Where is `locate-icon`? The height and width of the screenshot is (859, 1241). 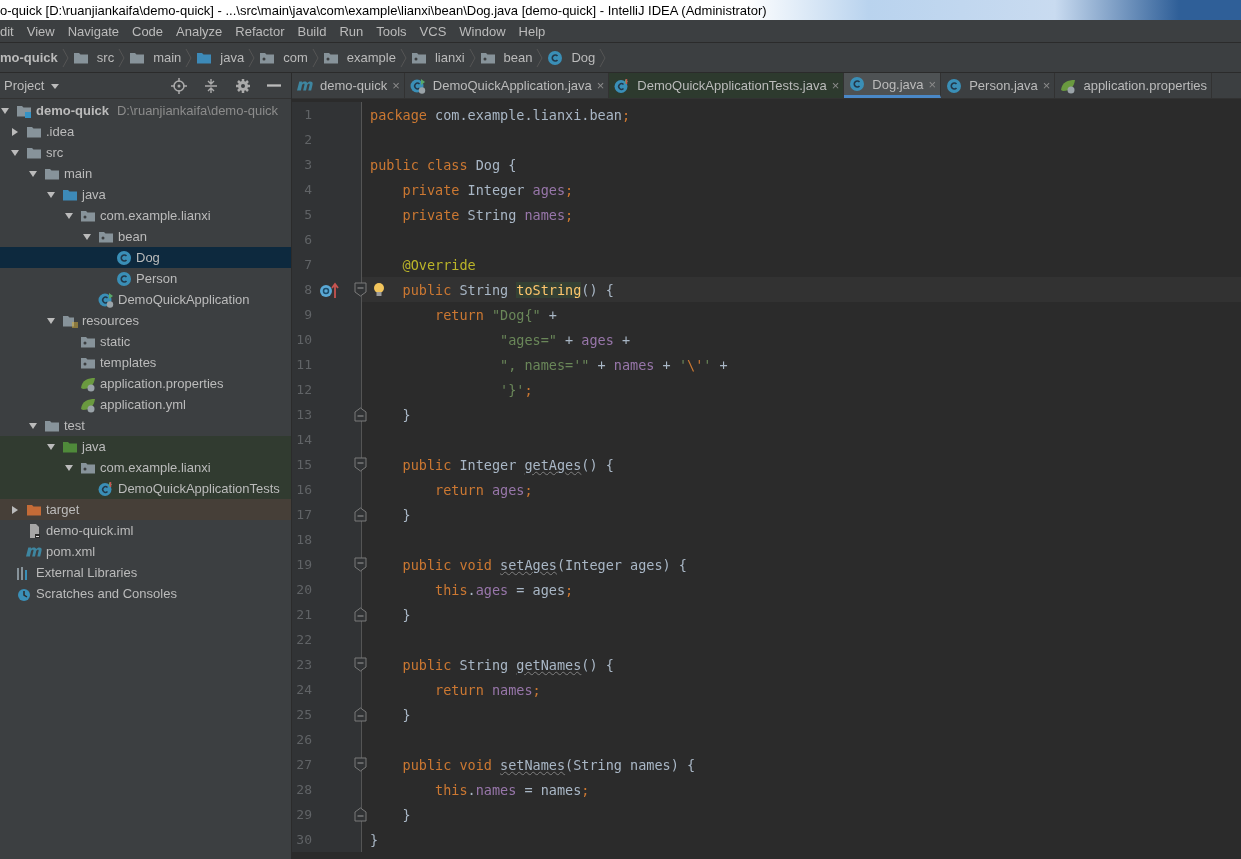 locate-icon is located at coordinates (179, 85).